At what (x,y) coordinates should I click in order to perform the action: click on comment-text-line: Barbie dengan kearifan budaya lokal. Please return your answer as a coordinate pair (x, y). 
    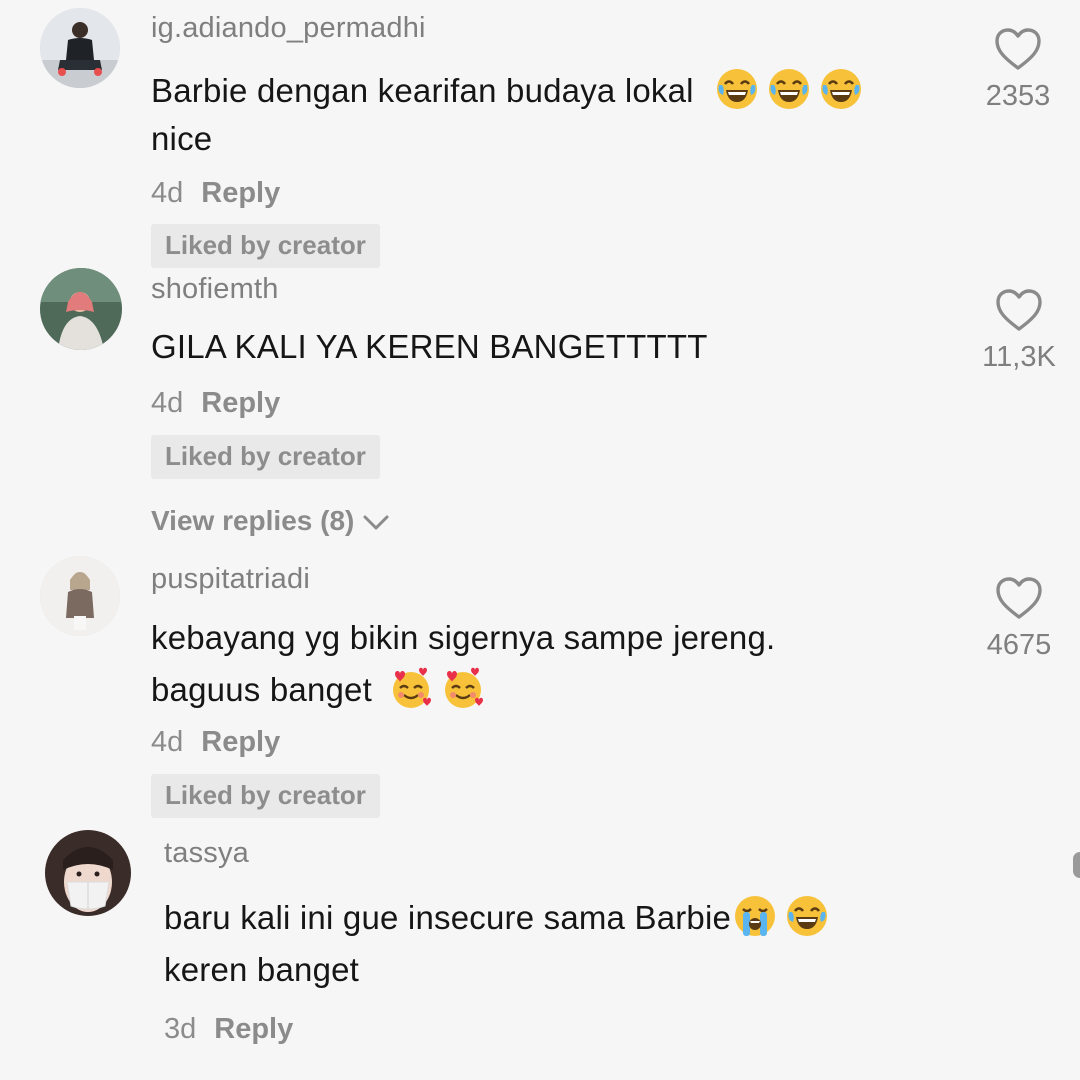
    Looking at the image, I should click on (511, 91).